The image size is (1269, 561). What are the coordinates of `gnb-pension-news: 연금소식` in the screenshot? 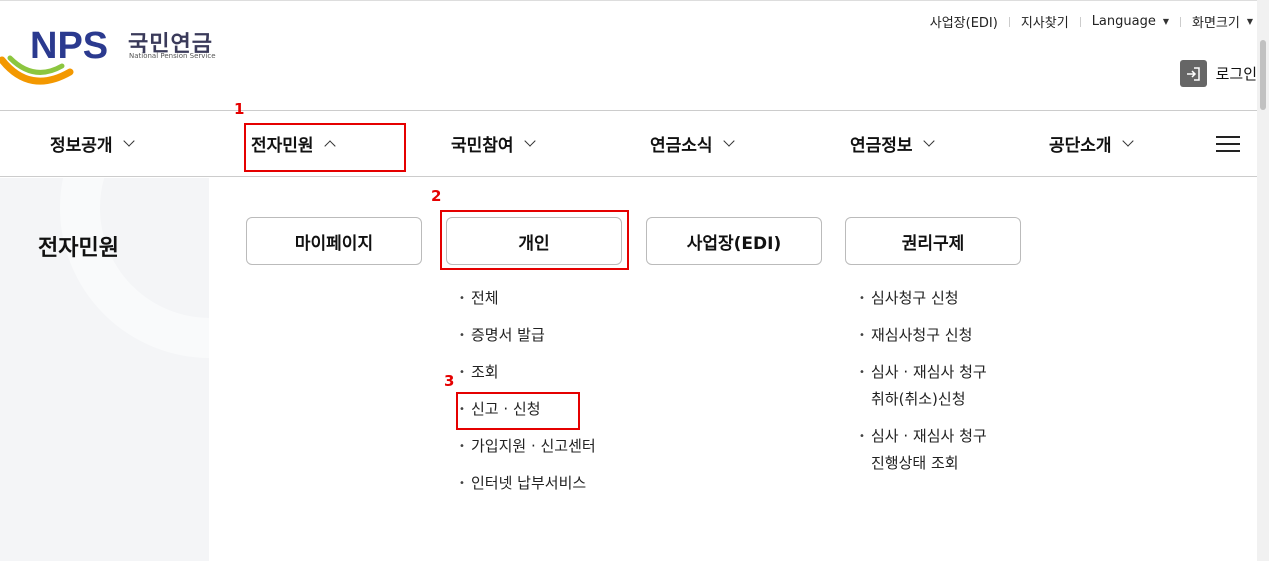 It's located at (692, 143).